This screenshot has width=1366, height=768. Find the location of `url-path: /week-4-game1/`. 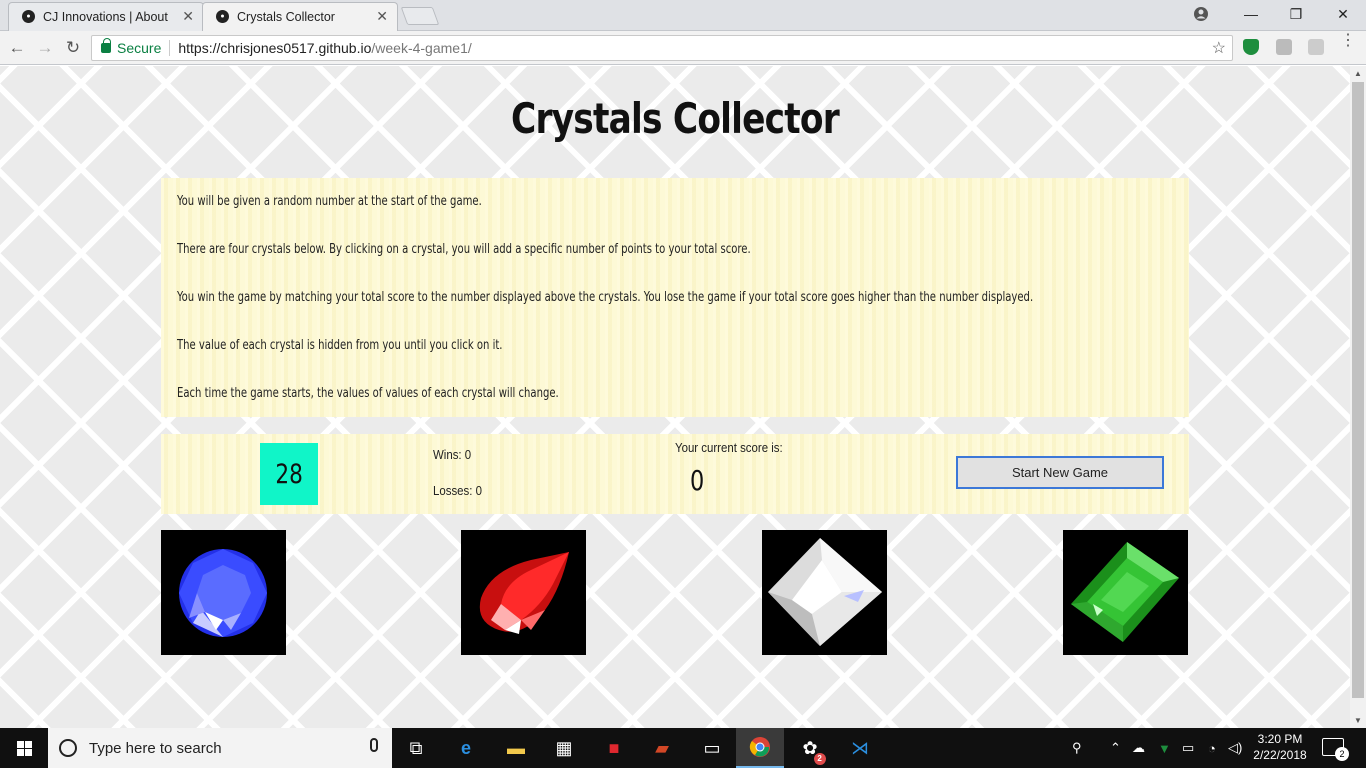

url-path: /week-4-game1/ is located at coordinates (421, 48).